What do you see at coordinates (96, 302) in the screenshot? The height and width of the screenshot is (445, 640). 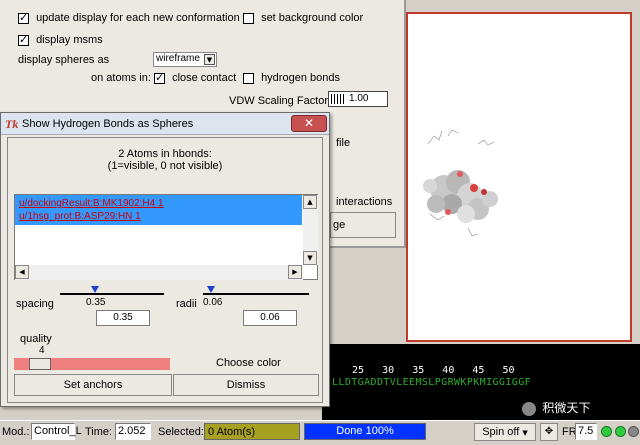 I see `spacing-slider-value: 0.35` at bounding box center [96, 302].